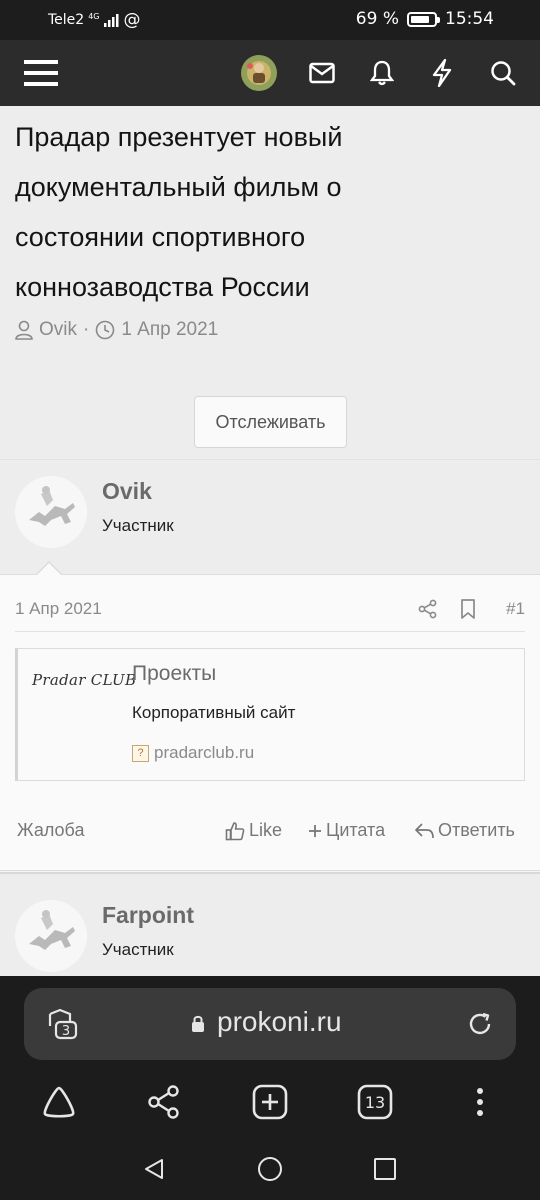  Describe the element at coordinates (259, 73) in the screenshot. I see `avatar` at that location.